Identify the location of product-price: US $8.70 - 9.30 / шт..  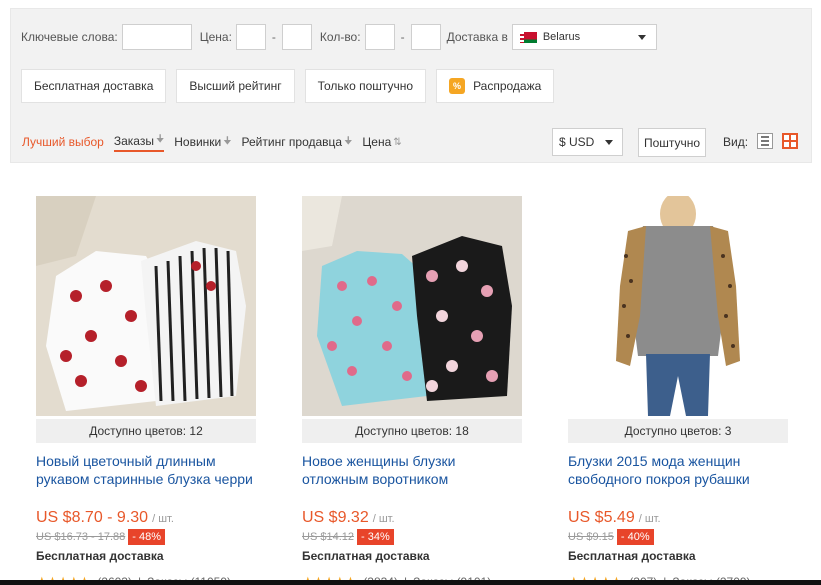
(146, 518).